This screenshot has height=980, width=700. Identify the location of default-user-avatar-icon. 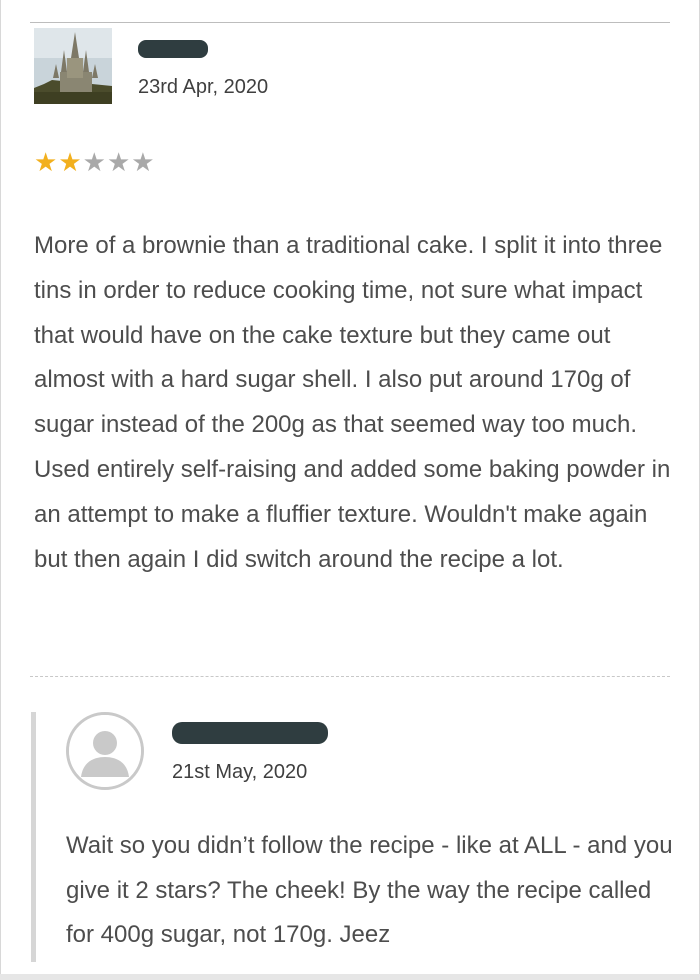
(105, 751).